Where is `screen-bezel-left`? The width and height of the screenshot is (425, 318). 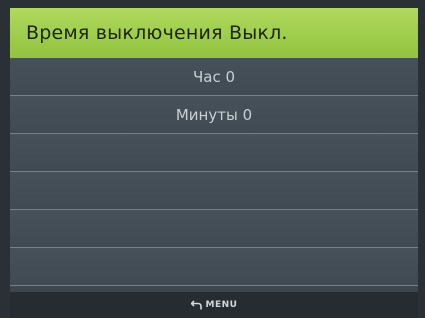 screen-bezel-left is located at coordinates (5, 159).